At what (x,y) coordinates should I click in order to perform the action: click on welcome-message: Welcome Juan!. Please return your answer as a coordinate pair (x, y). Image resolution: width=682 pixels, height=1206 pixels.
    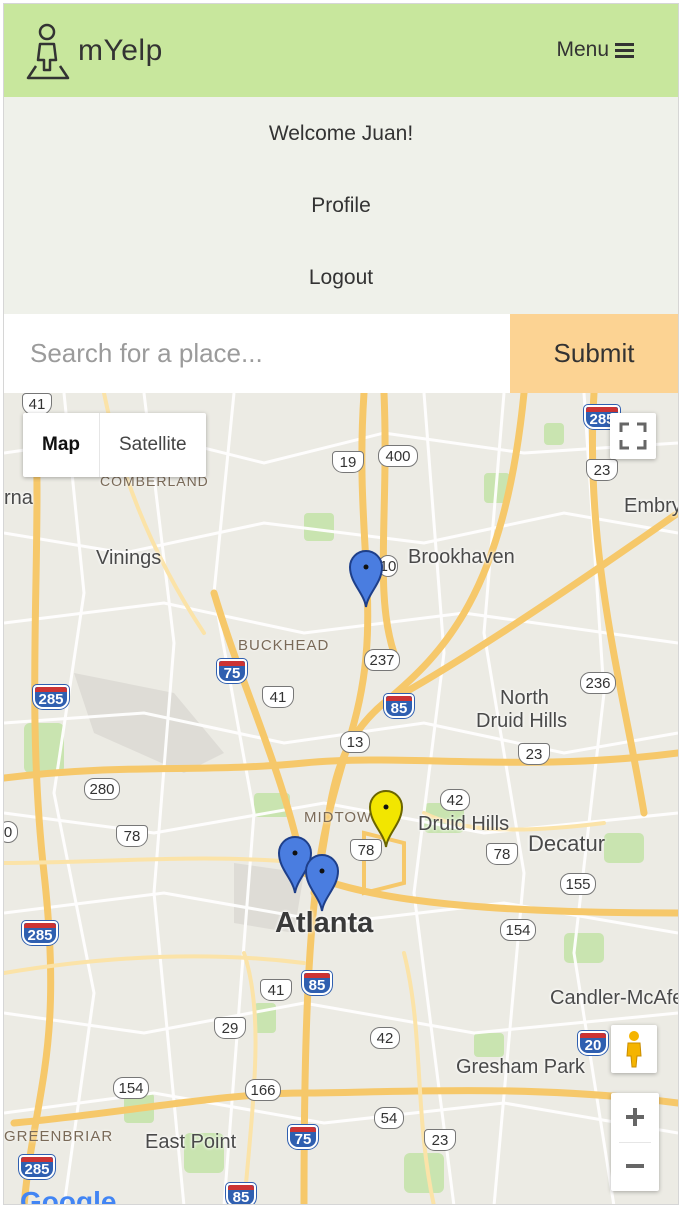
    Looking at the image, I should click on (341, 133).